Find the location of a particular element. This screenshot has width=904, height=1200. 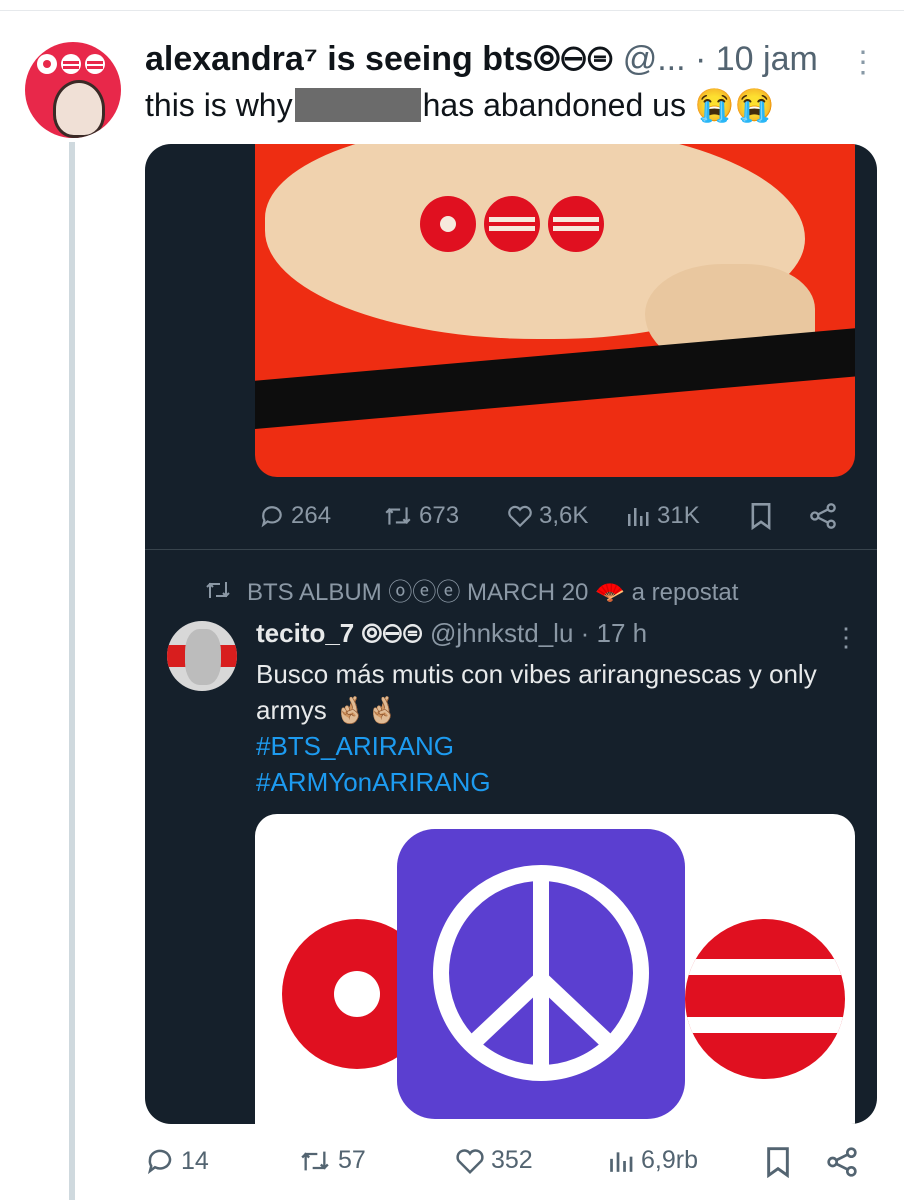

avatar is located at coordinates (73, 90).